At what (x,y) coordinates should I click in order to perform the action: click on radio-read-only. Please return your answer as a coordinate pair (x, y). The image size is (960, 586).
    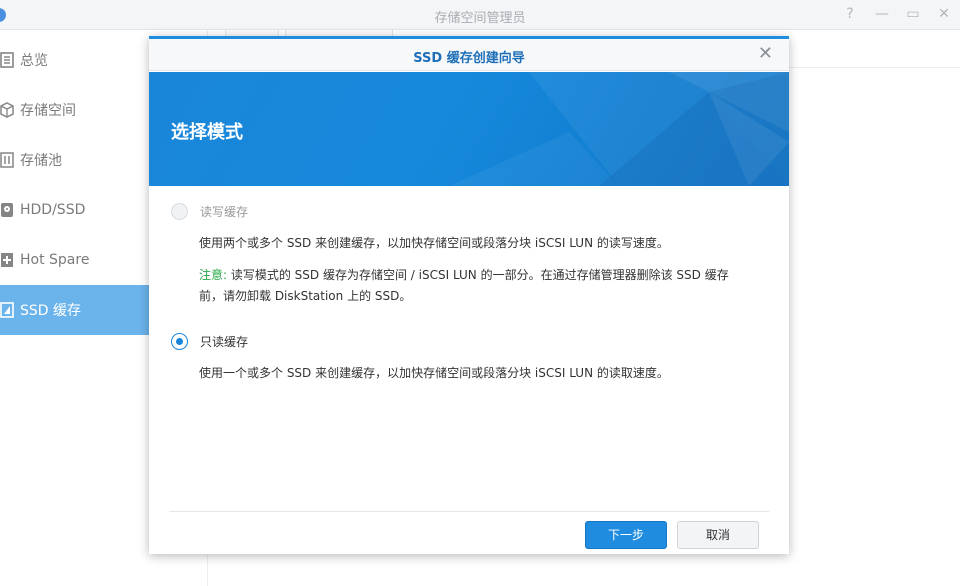
    Looking at the image, I should click on (179, 341).